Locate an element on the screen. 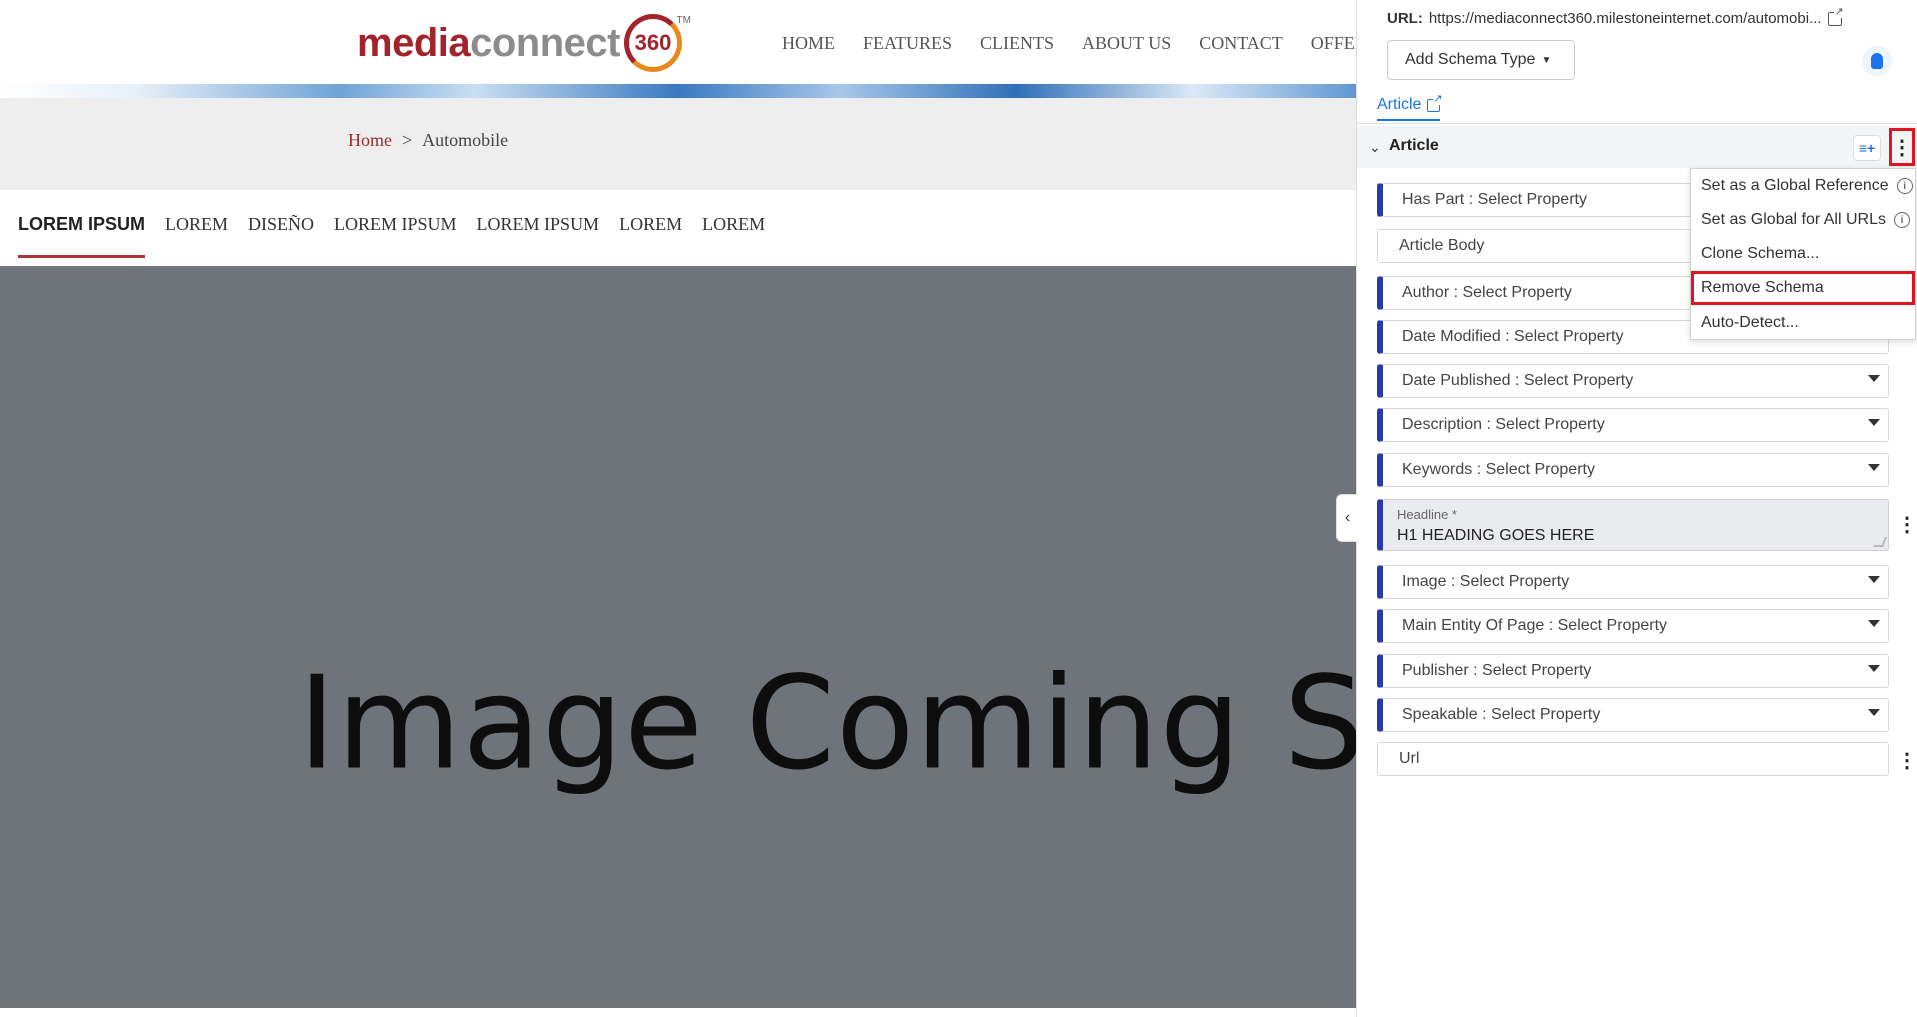 The width and height of the screenshot is (1917, 1017). field-label: Author : Select Property is located at coordinates (1487, 292).